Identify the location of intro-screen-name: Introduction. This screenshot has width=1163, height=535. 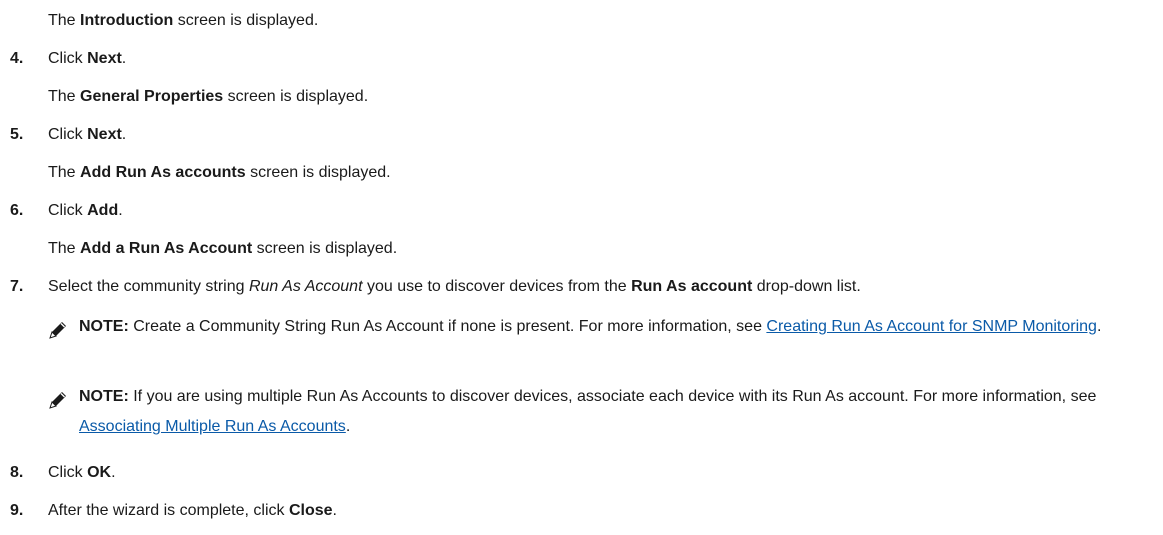
(127, 20).